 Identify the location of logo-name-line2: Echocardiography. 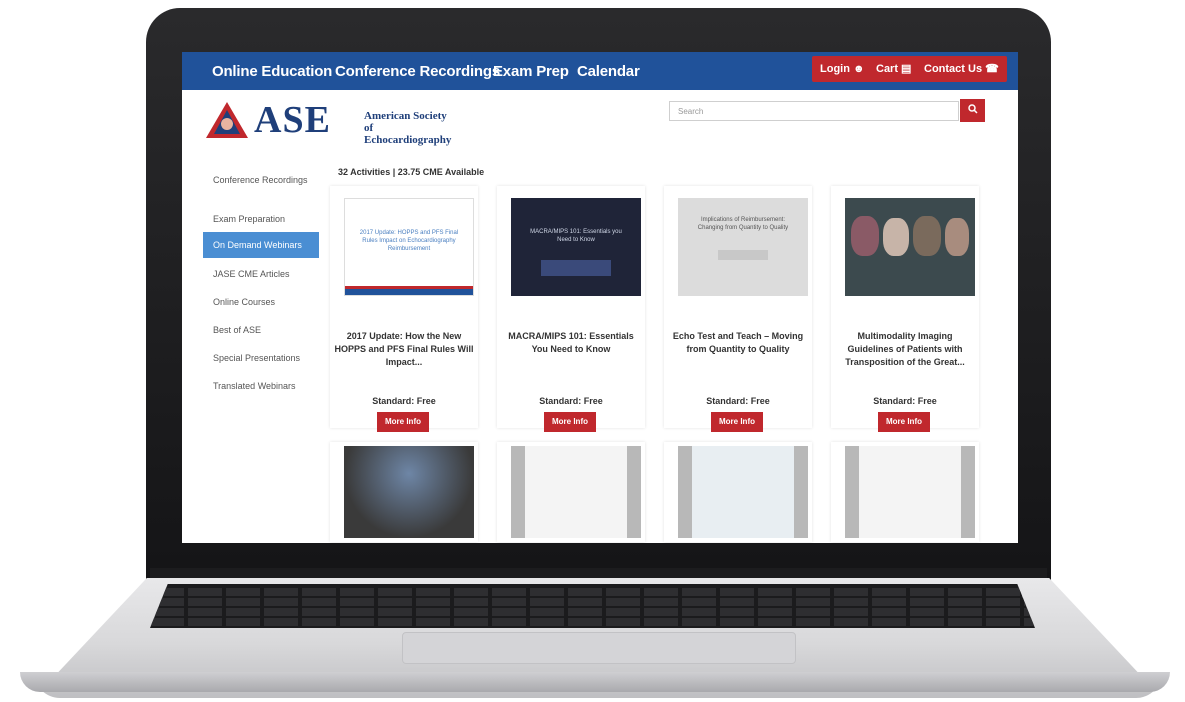
(408, 140).